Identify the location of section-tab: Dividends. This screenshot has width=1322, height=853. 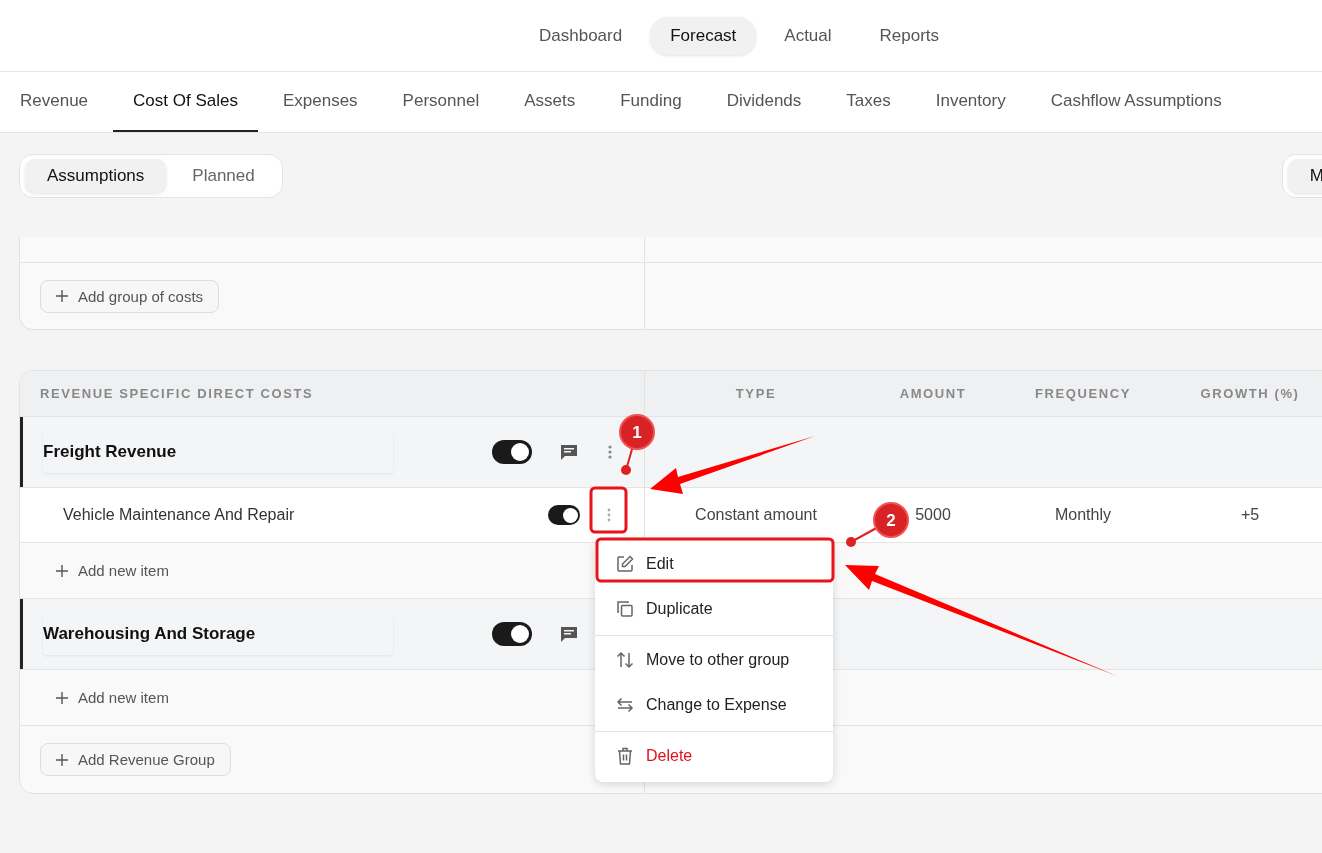
(764, 102).